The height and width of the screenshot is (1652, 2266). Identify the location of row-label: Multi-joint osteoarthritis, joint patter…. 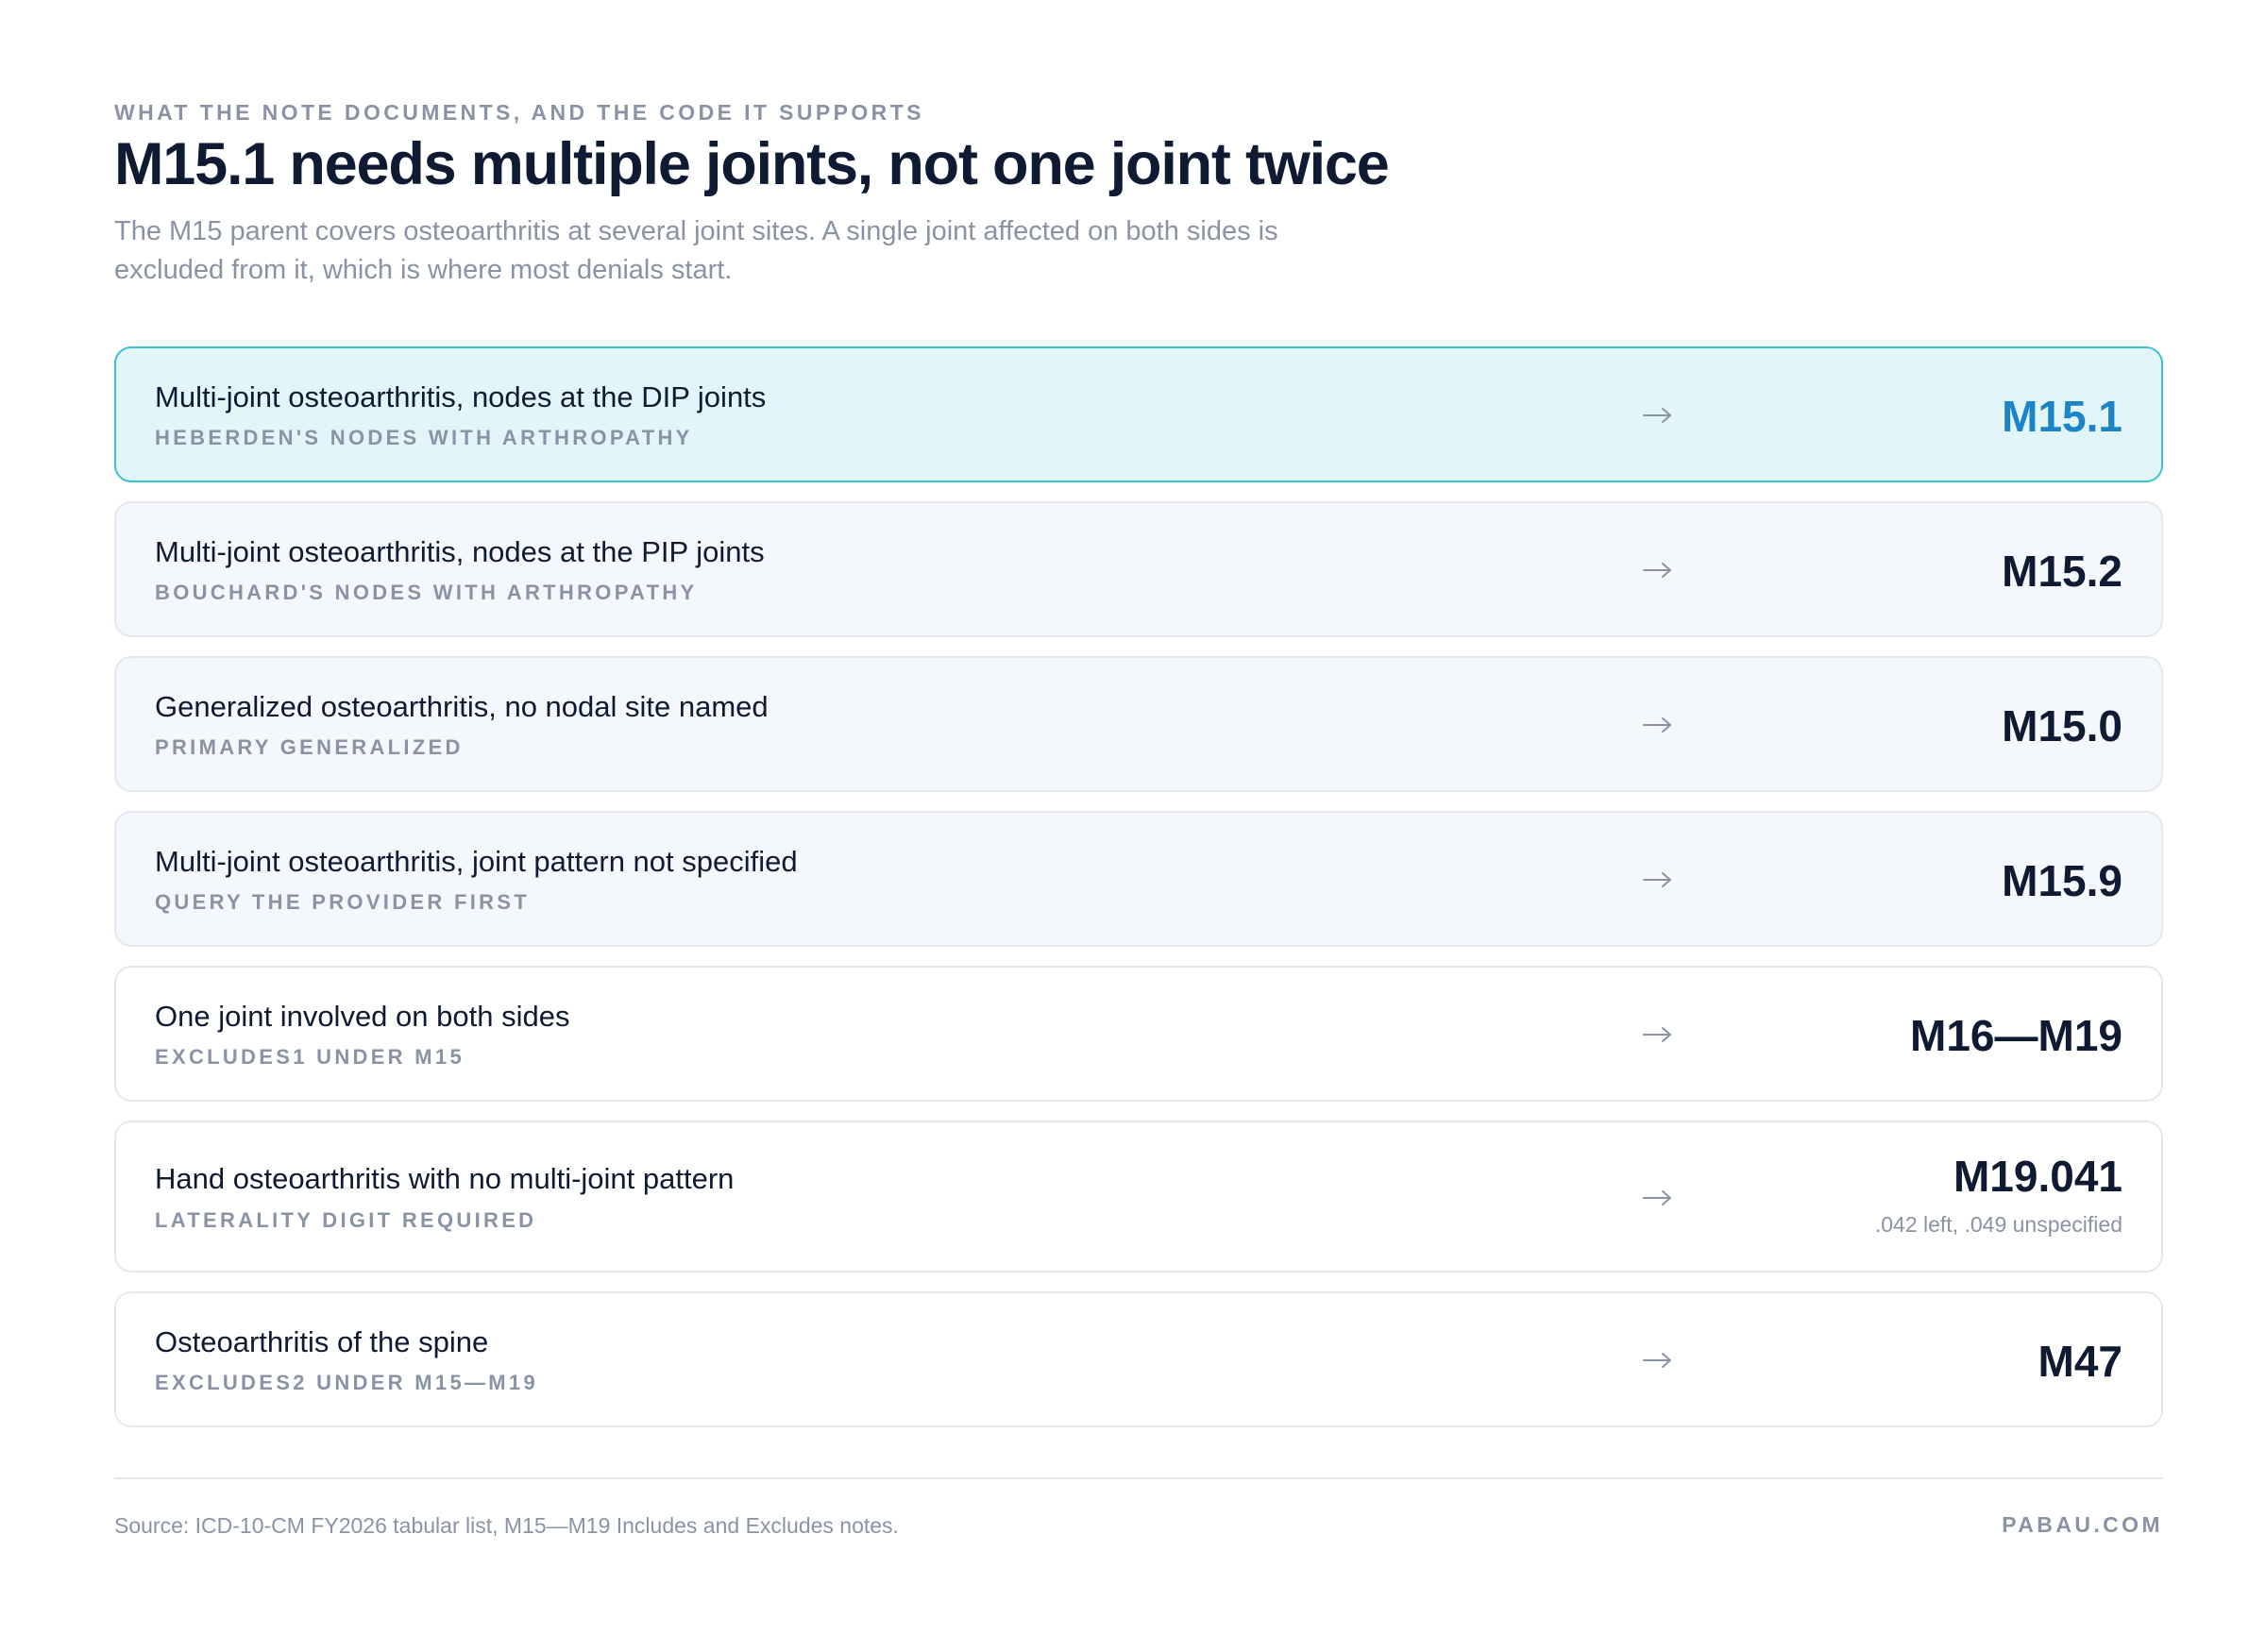
(477, 861).